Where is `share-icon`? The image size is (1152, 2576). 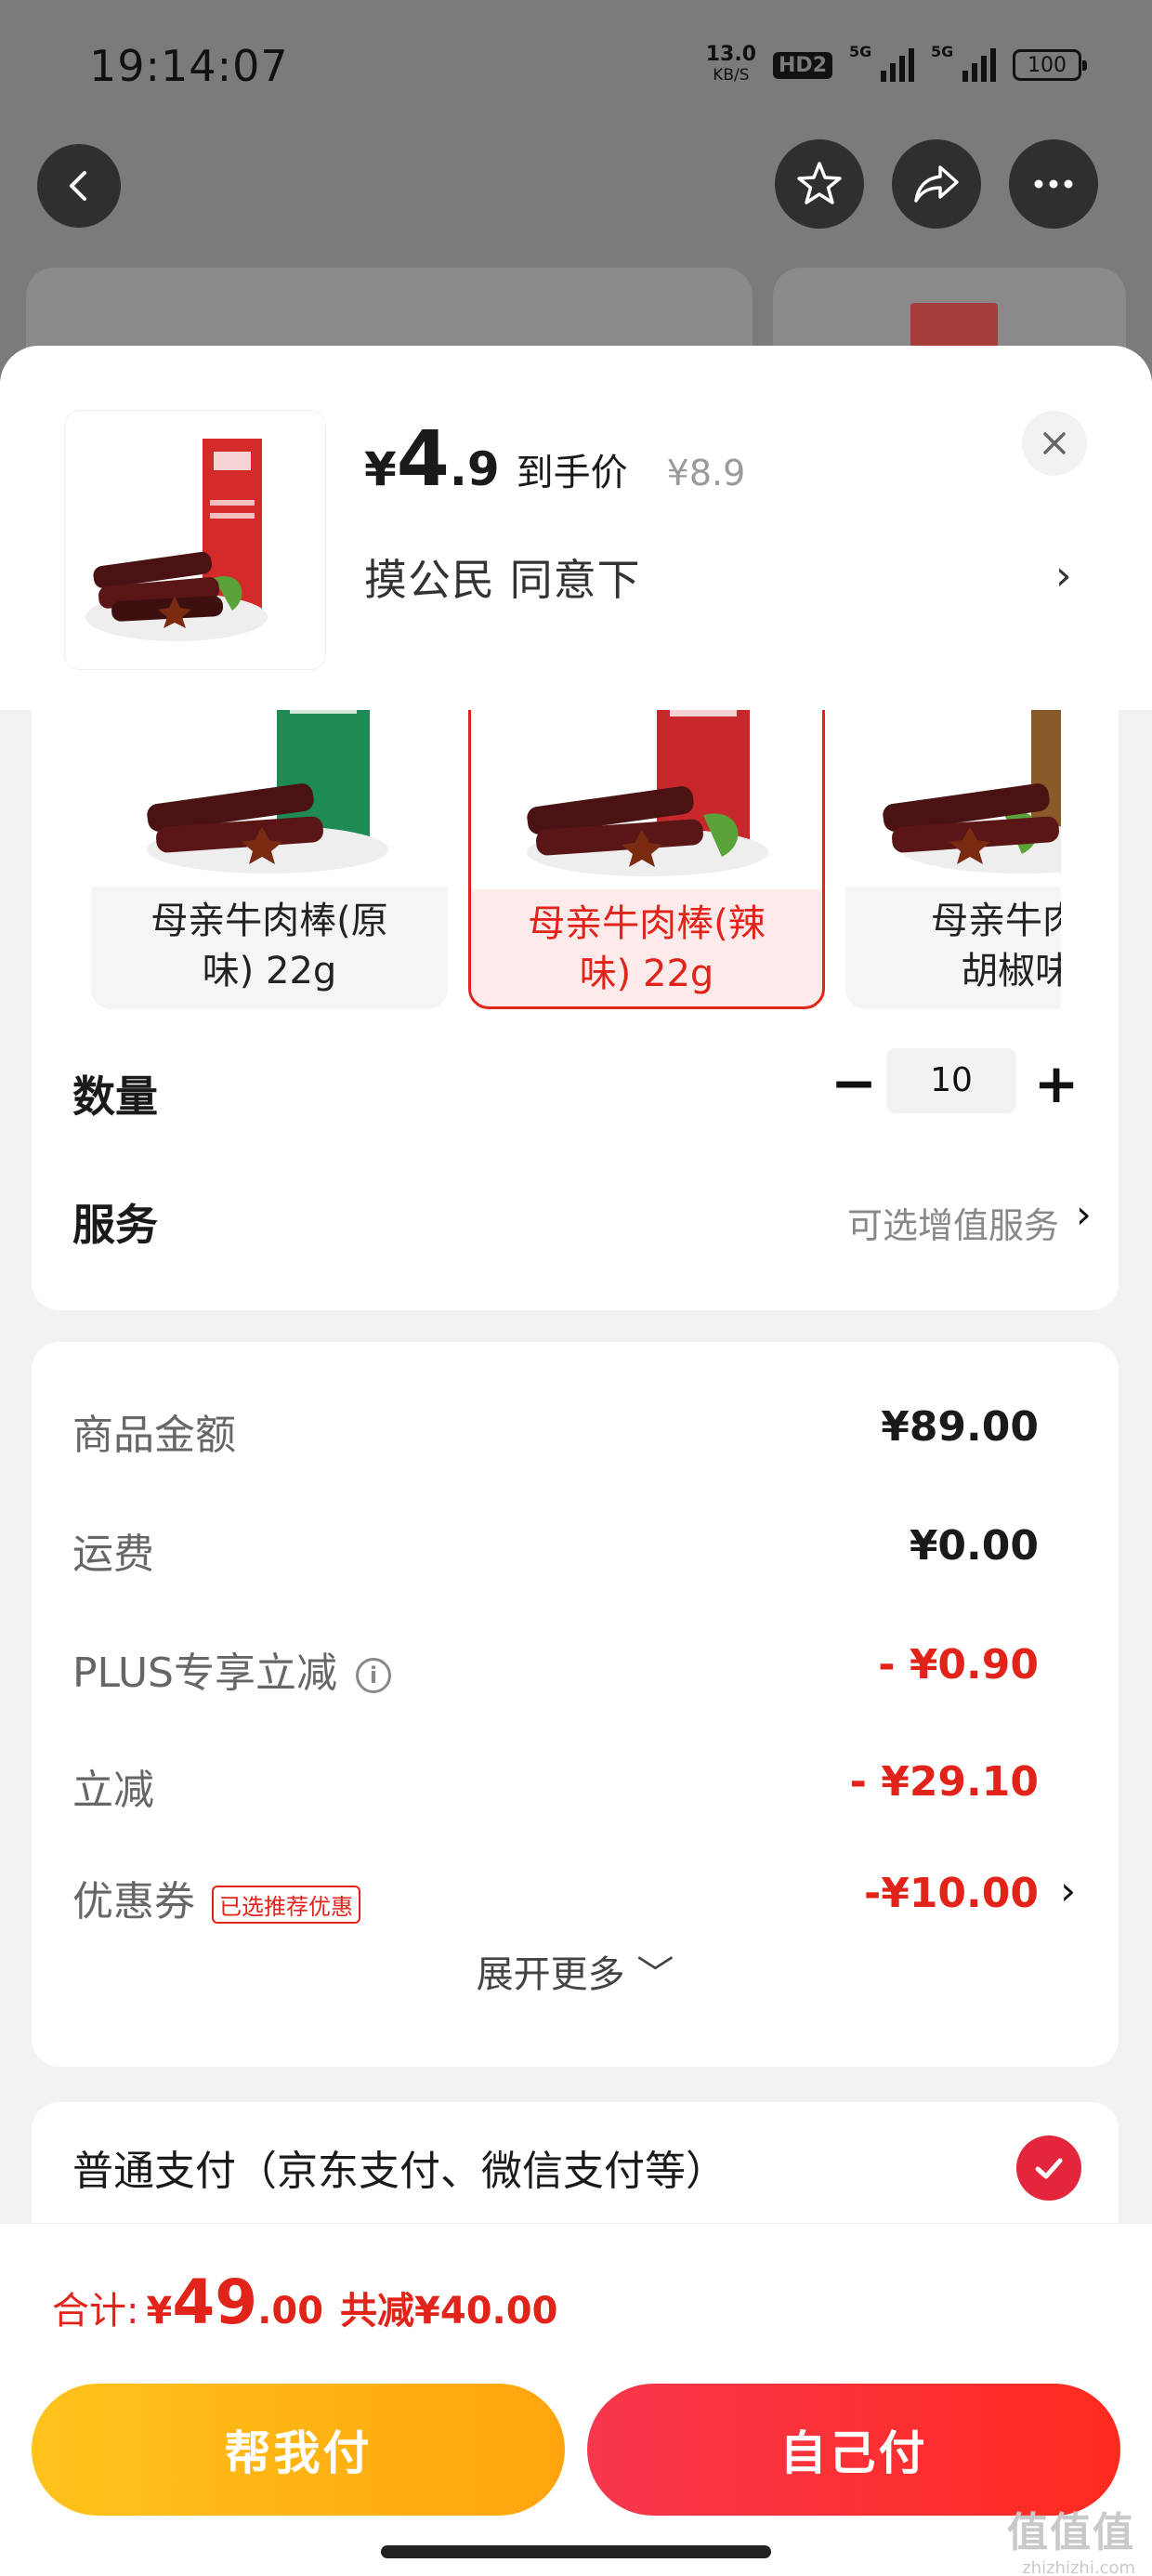
share-icon is located at coordinates (936, 184).